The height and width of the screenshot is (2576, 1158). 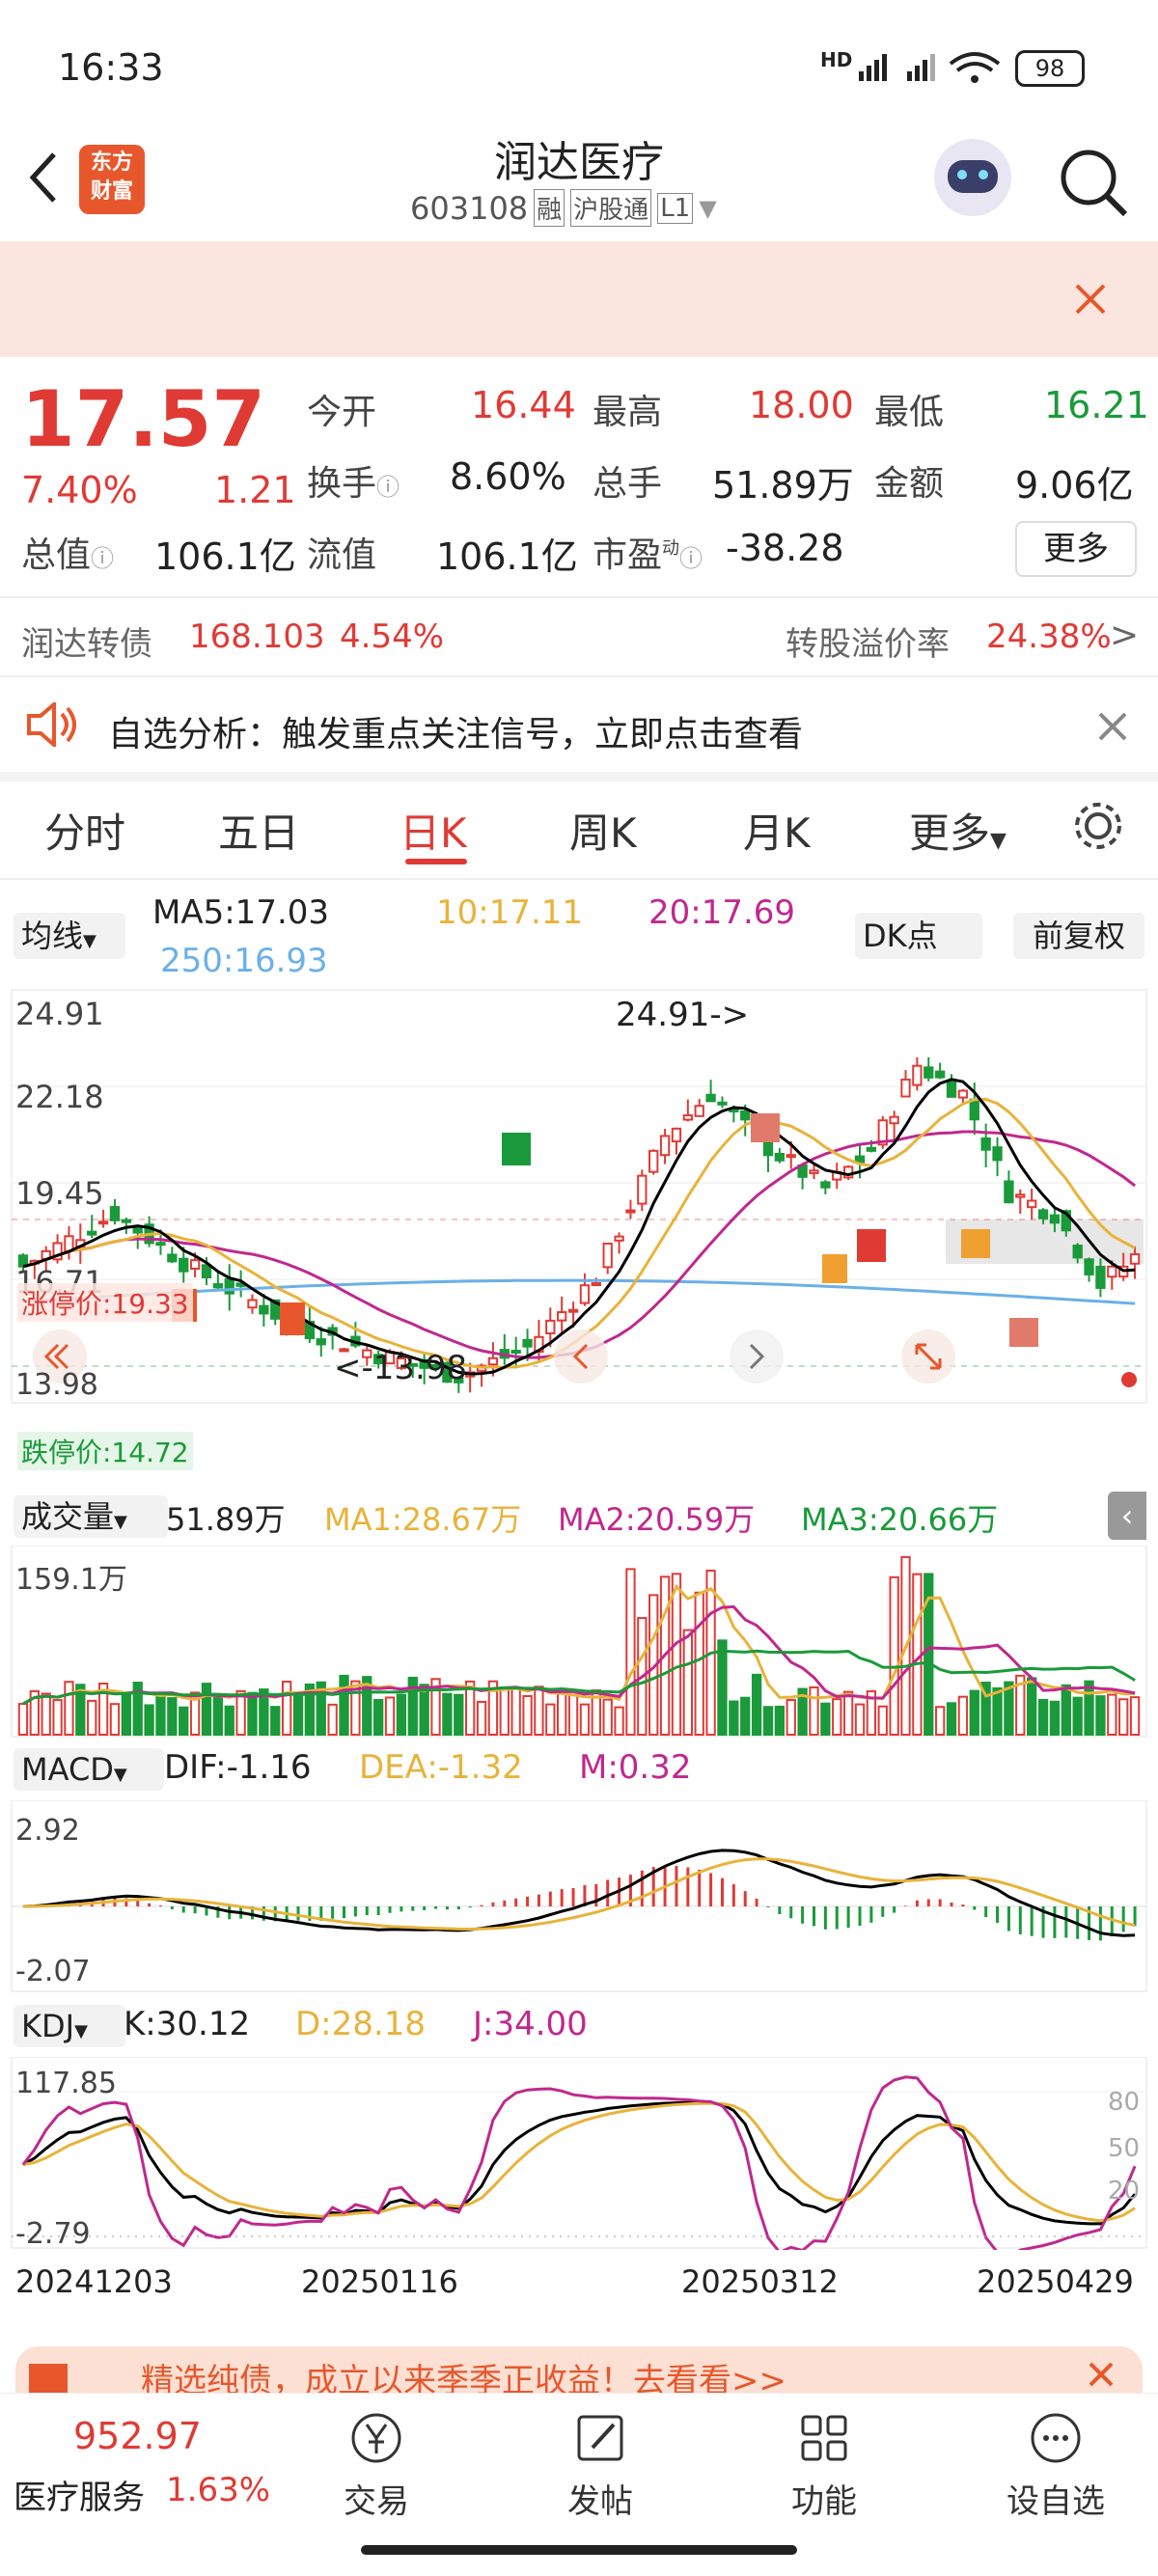 What do you see at coordinates (722, 913) in the screenshot?
I see `ma20-label: 20:17.69` at bounding box center [722, 913].